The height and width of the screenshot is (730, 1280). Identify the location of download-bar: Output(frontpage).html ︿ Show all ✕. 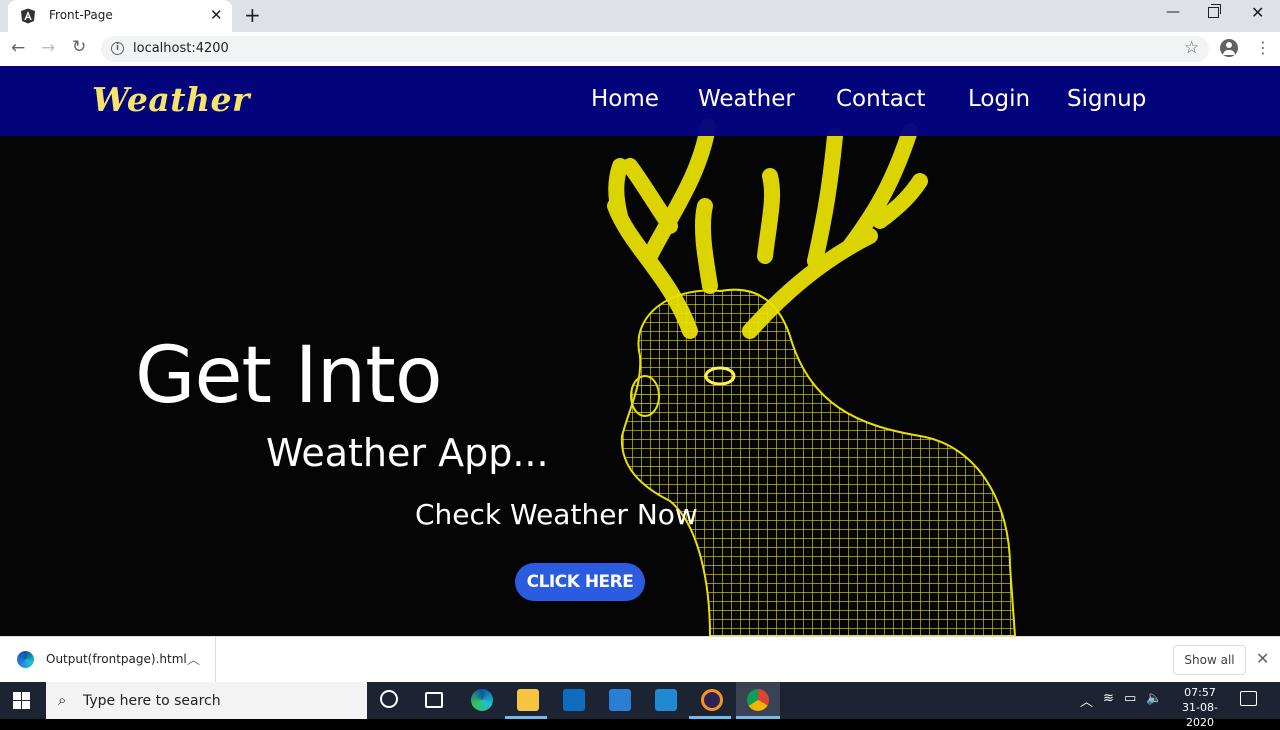
(640, 659).